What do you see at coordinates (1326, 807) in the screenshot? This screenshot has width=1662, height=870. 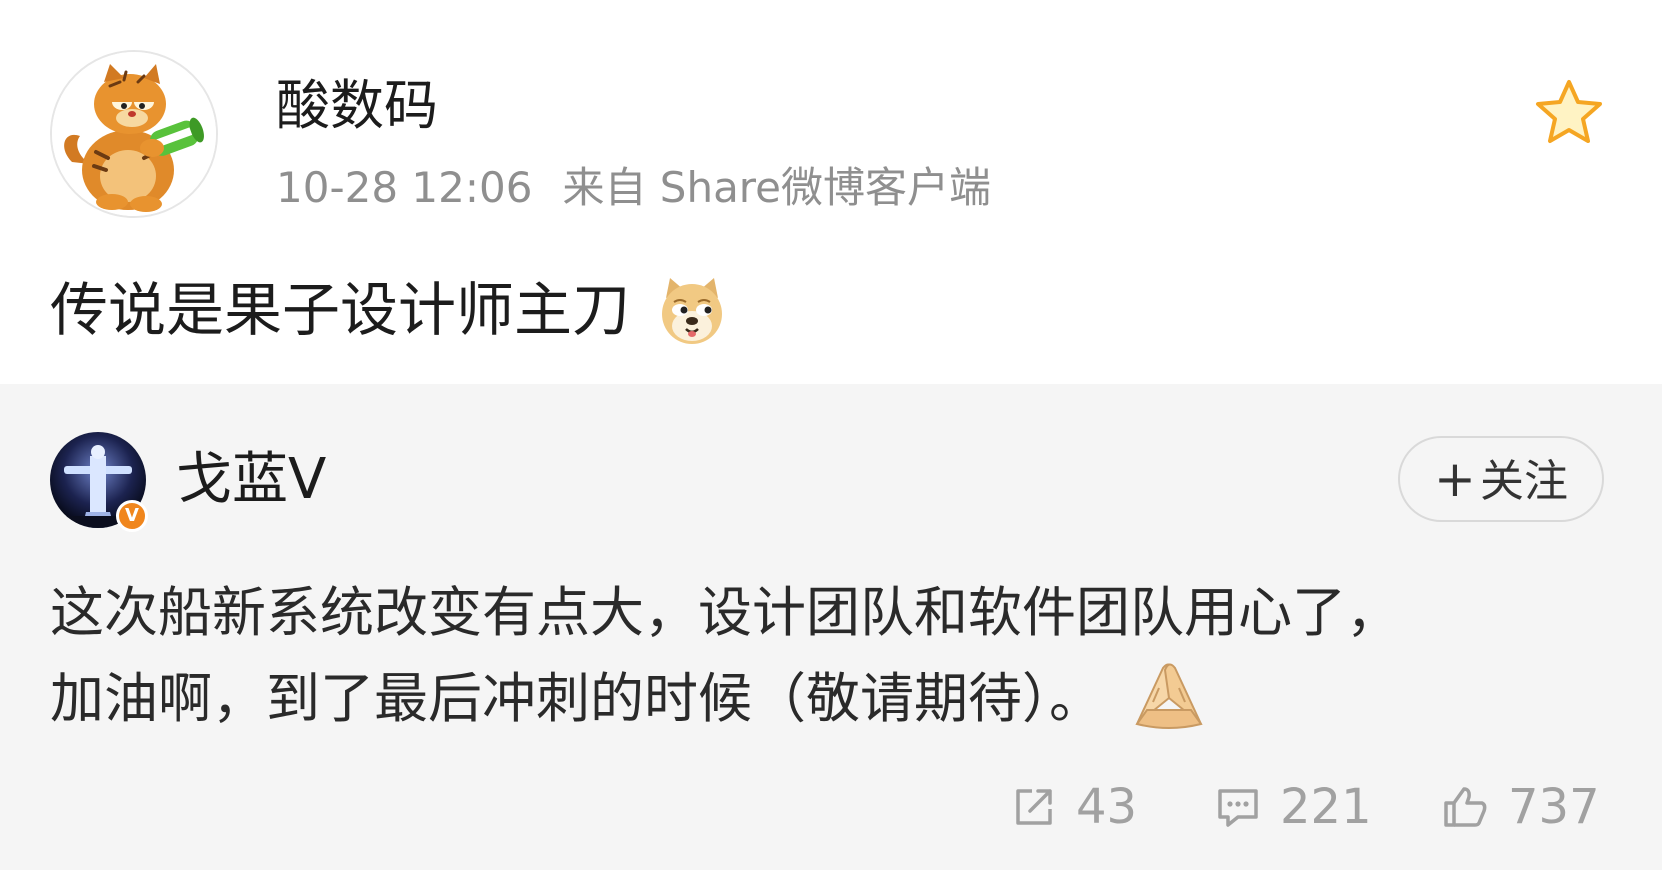 I see `comment-count: 221` at bounding box center [1326, 807].